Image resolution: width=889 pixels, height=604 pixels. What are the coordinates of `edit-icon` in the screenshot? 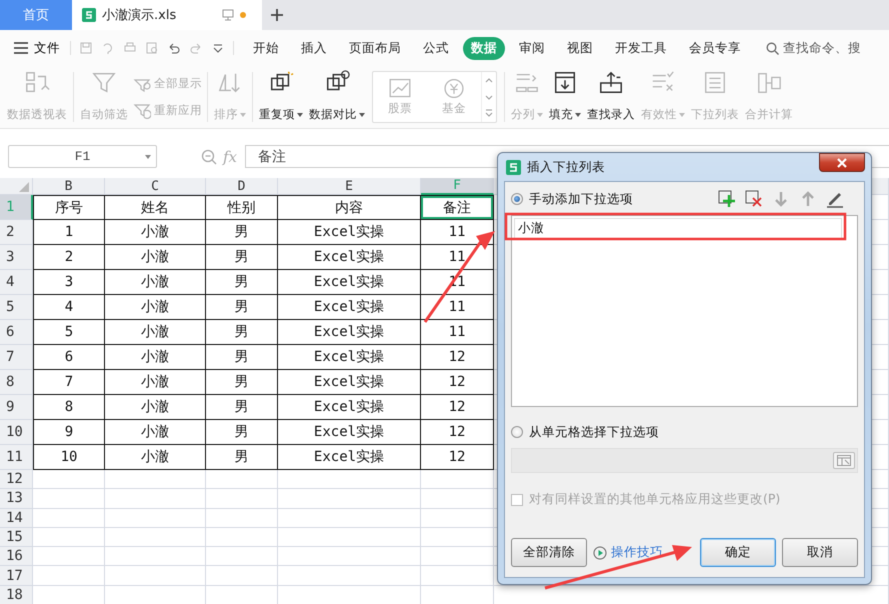 It's located at (835, 199).